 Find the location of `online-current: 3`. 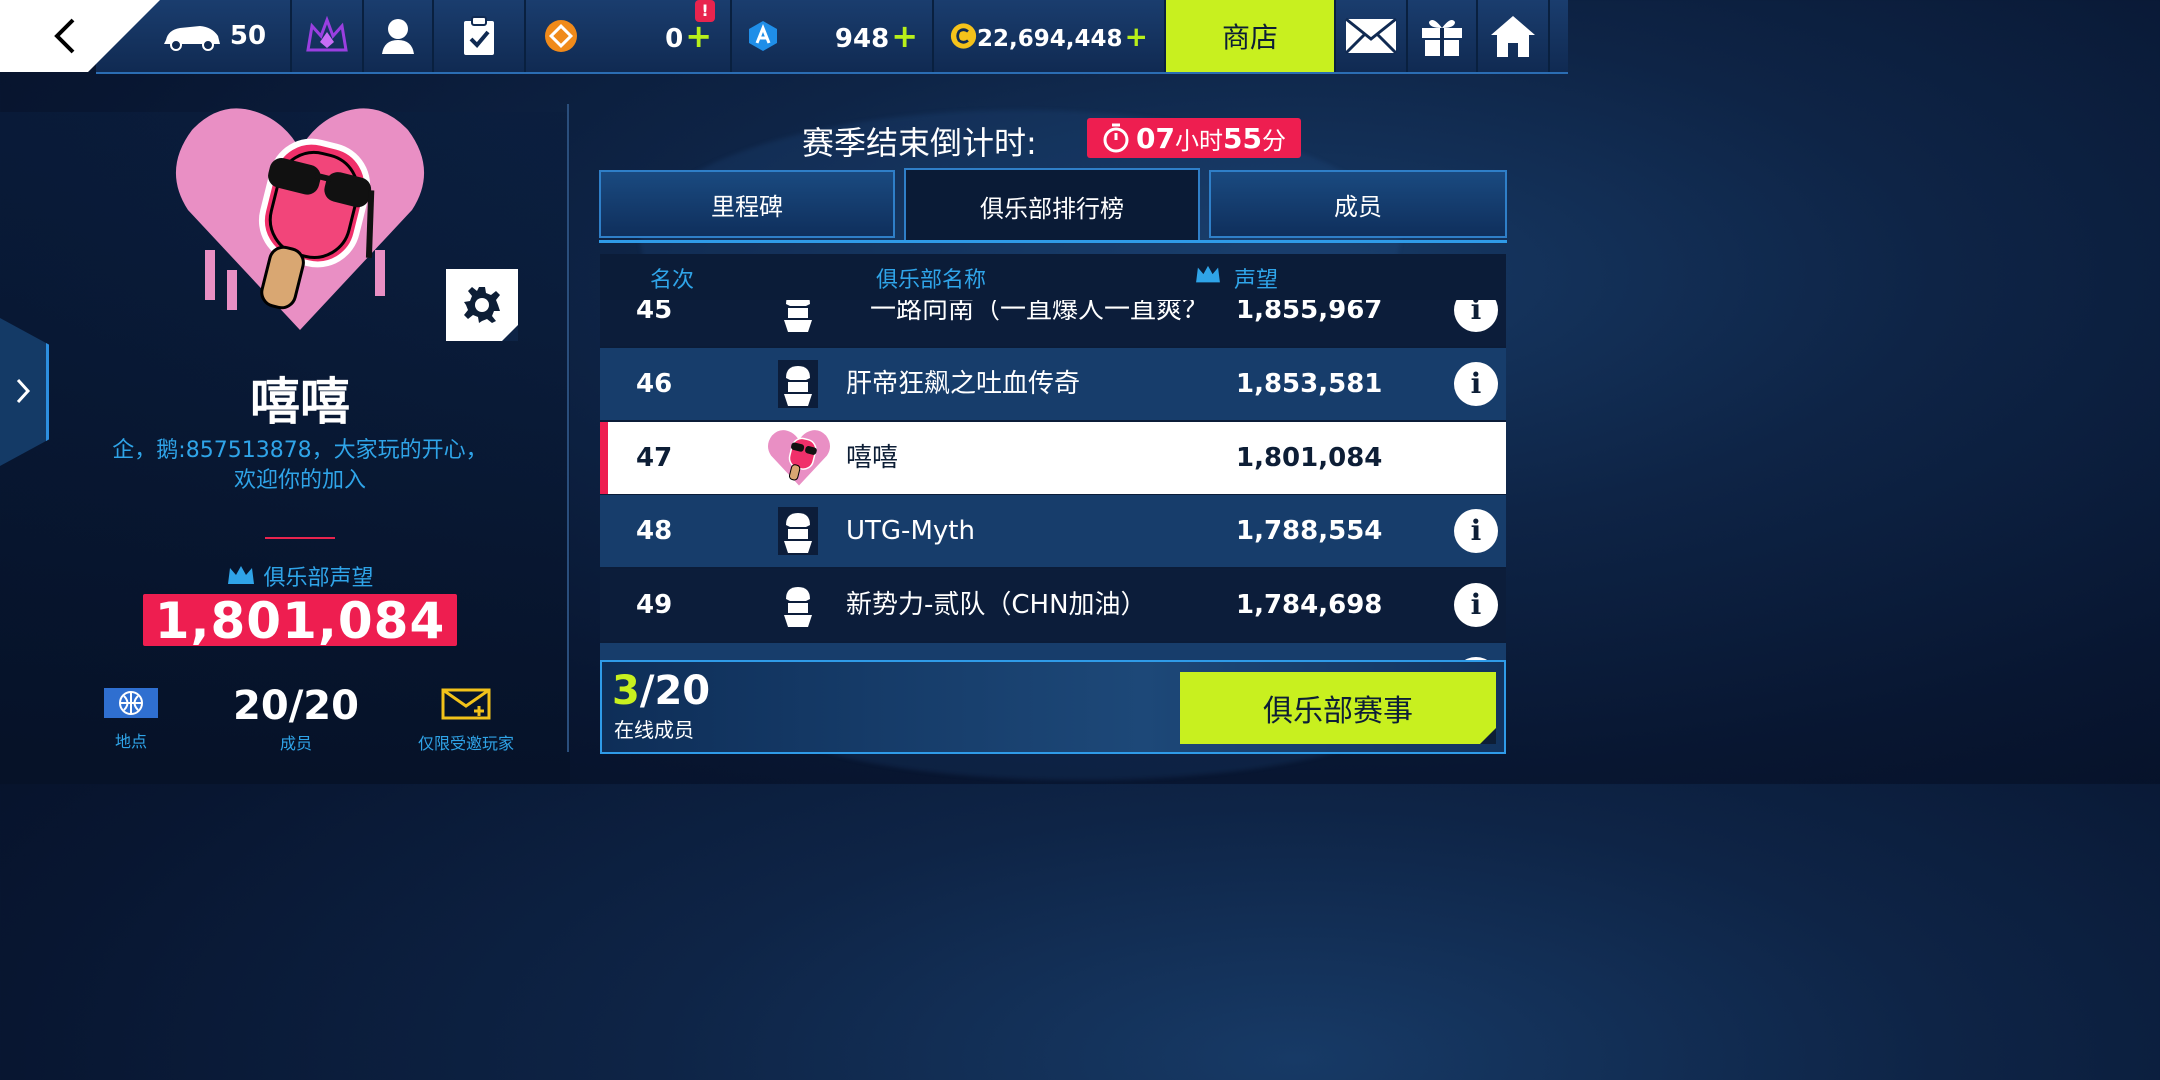

online-current: 3 is located at coordinates (626, 691).